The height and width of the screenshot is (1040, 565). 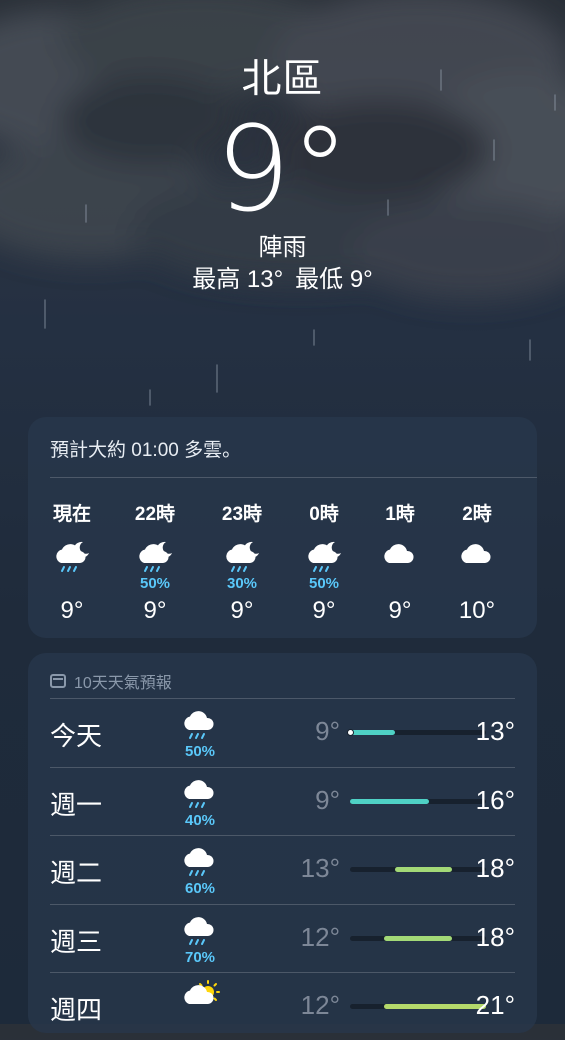 I want to click on day-weather: 60%, so click(x=200, y=870).